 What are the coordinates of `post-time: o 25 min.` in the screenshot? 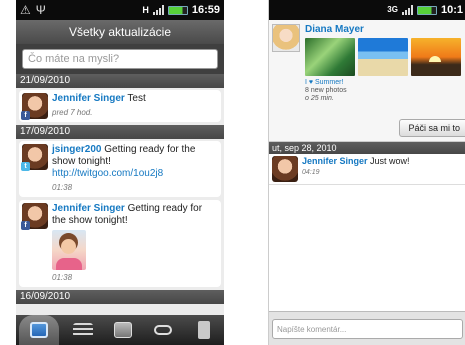 It's located at (319, 98).